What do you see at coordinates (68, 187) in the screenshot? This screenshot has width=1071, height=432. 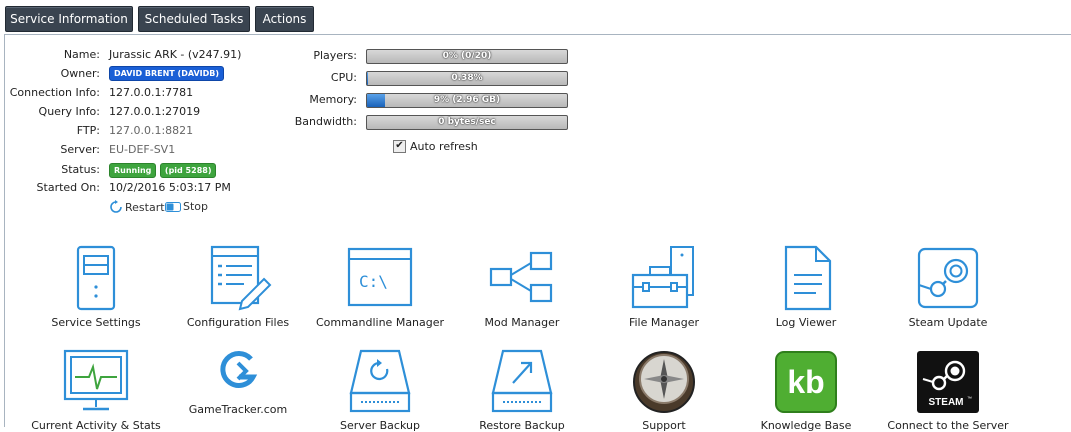 I see `started-label: Started On:` at bounding box center [68, 187].